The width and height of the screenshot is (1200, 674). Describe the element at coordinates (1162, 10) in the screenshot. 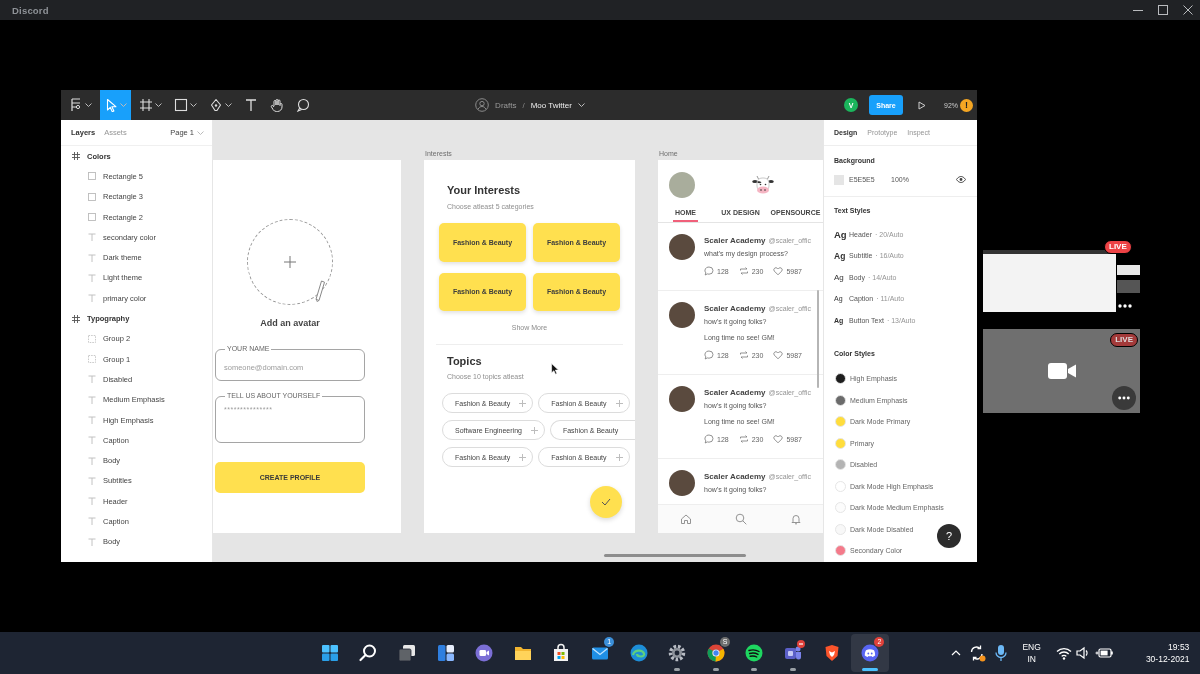

I see `maximize-icon` at that location.